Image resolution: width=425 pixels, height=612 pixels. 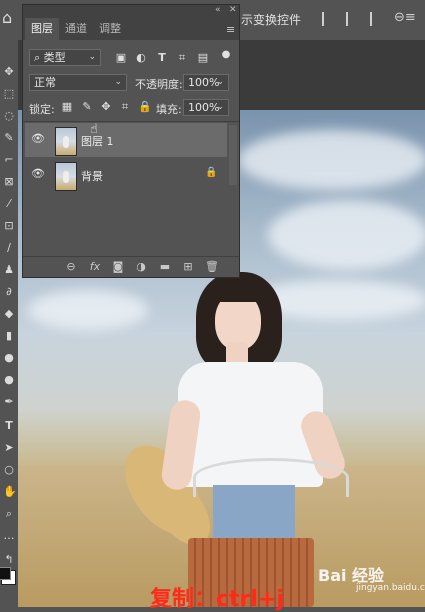 I want to click on move-tool-icon: ✥, so click(x=9, y=72).